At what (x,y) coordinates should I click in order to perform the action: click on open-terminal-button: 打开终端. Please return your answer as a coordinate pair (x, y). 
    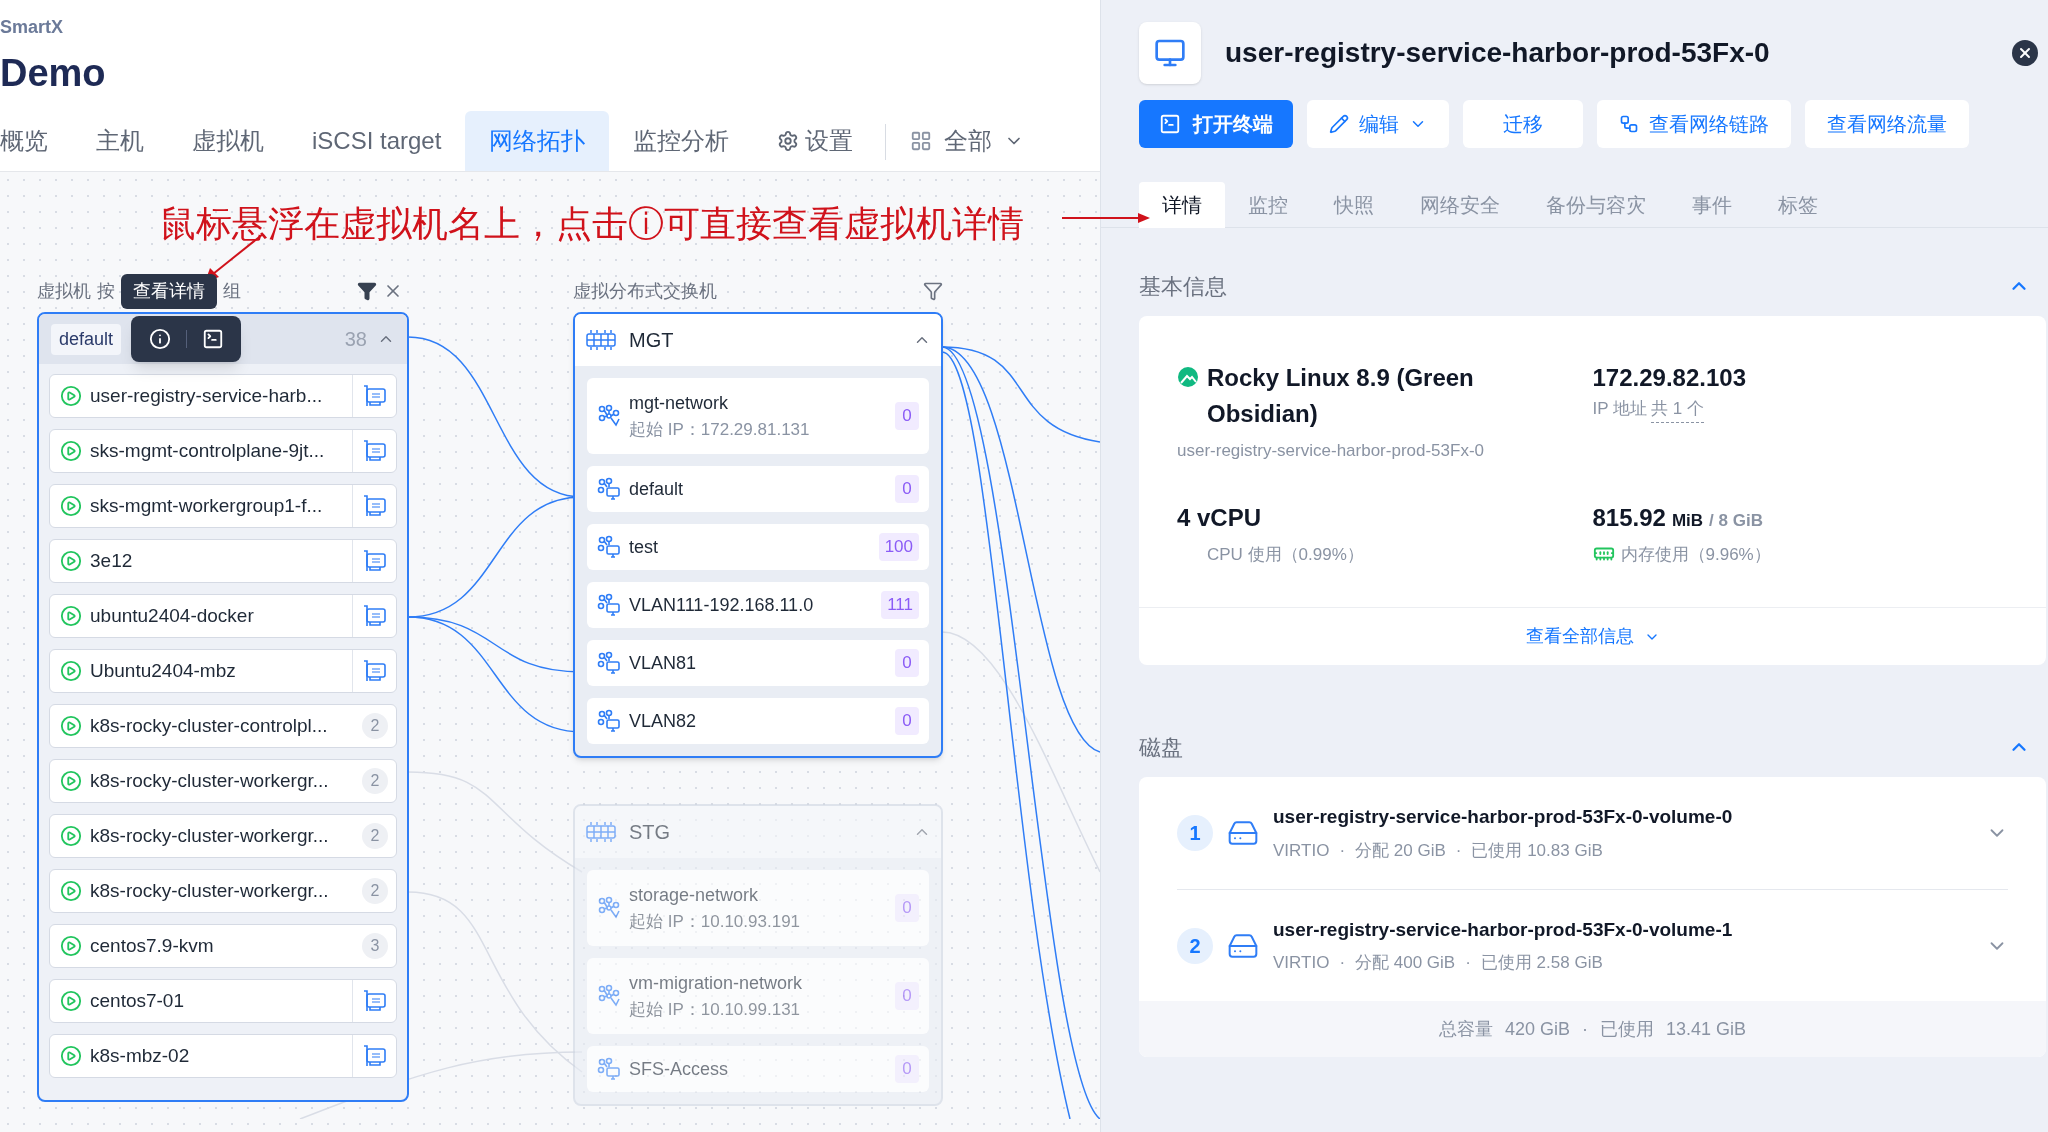
    Looking at the image, I should click on (1216, 124).